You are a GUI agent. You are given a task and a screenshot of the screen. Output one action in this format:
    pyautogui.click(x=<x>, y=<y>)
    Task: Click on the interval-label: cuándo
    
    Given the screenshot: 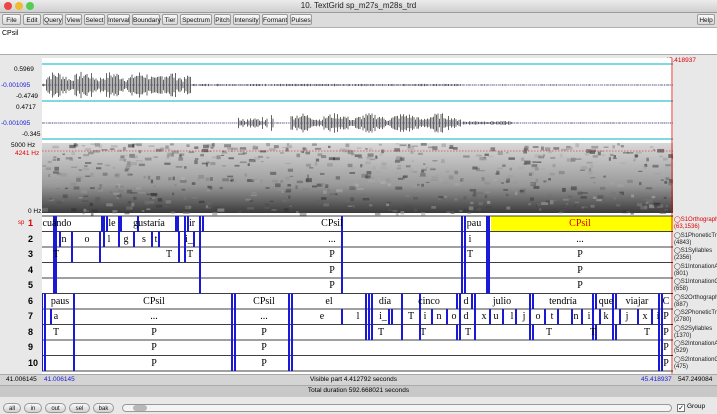 What is the action you would take?
    pyautogui.click(x=59, y=223)
    